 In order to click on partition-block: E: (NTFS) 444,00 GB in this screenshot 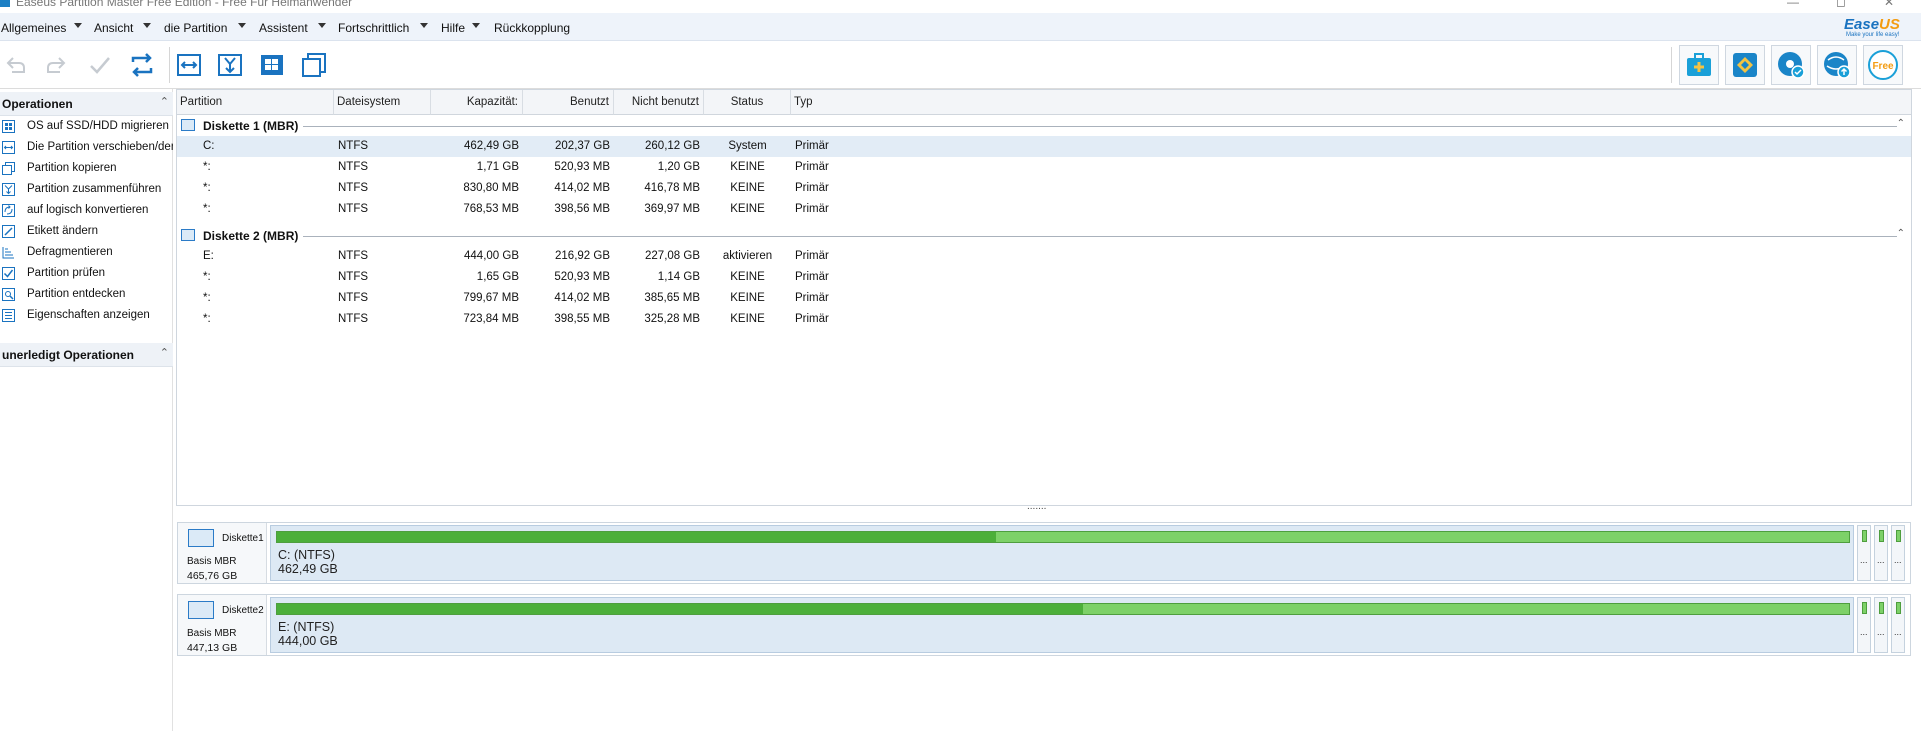, I will do `click(1062, 625)`.